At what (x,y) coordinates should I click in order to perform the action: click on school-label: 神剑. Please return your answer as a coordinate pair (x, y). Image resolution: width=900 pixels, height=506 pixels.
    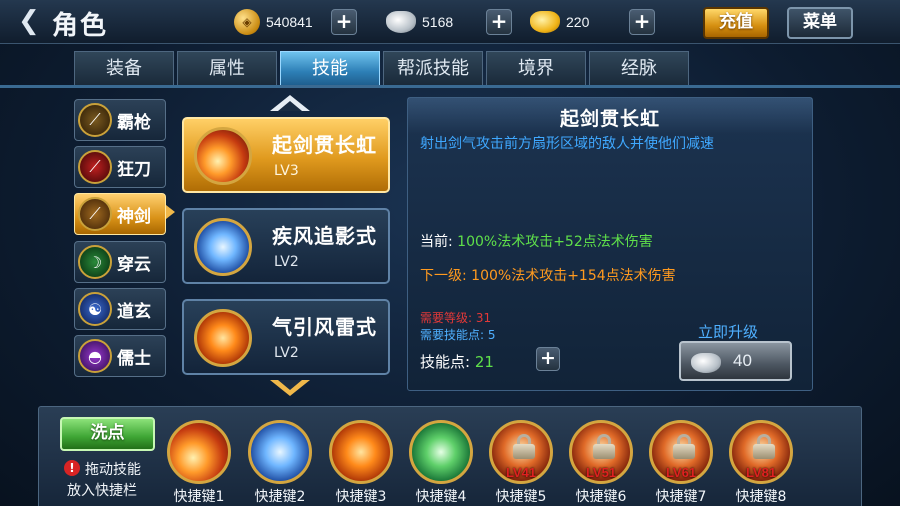
    Looking at the image, I should click on (134, 217).